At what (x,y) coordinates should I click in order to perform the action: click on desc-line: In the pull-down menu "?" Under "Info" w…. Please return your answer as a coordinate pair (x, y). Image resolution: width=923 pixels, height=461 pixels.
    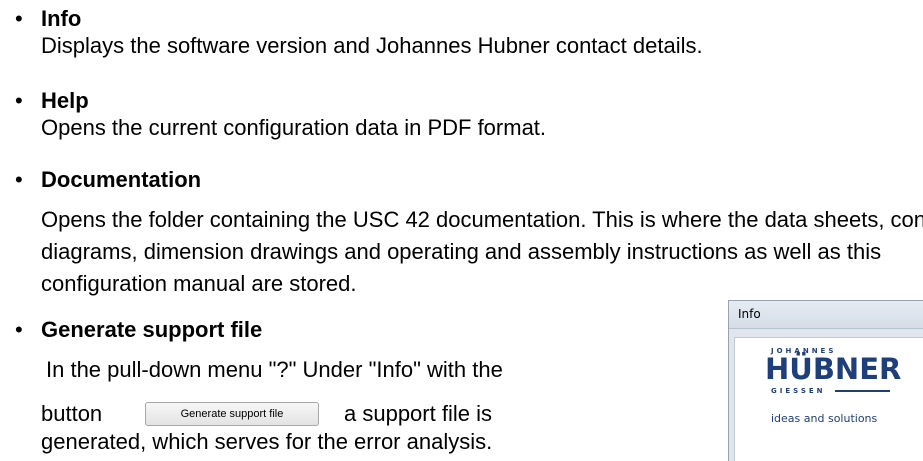
    Looking at the image, I should click on (274, 369).